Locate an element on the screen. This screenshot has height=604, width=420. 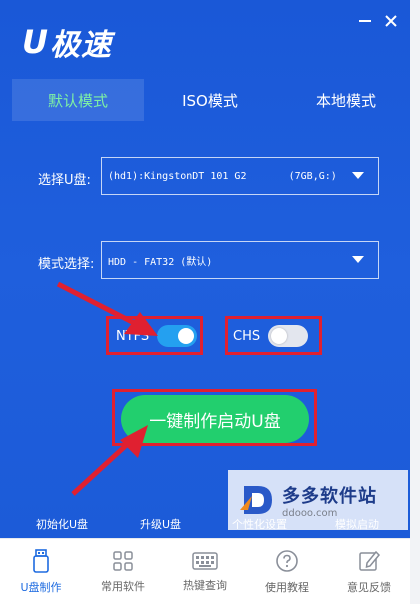
create-boot-usb-button: 一键制作启动U盘 is located at coordinates (215, 419).